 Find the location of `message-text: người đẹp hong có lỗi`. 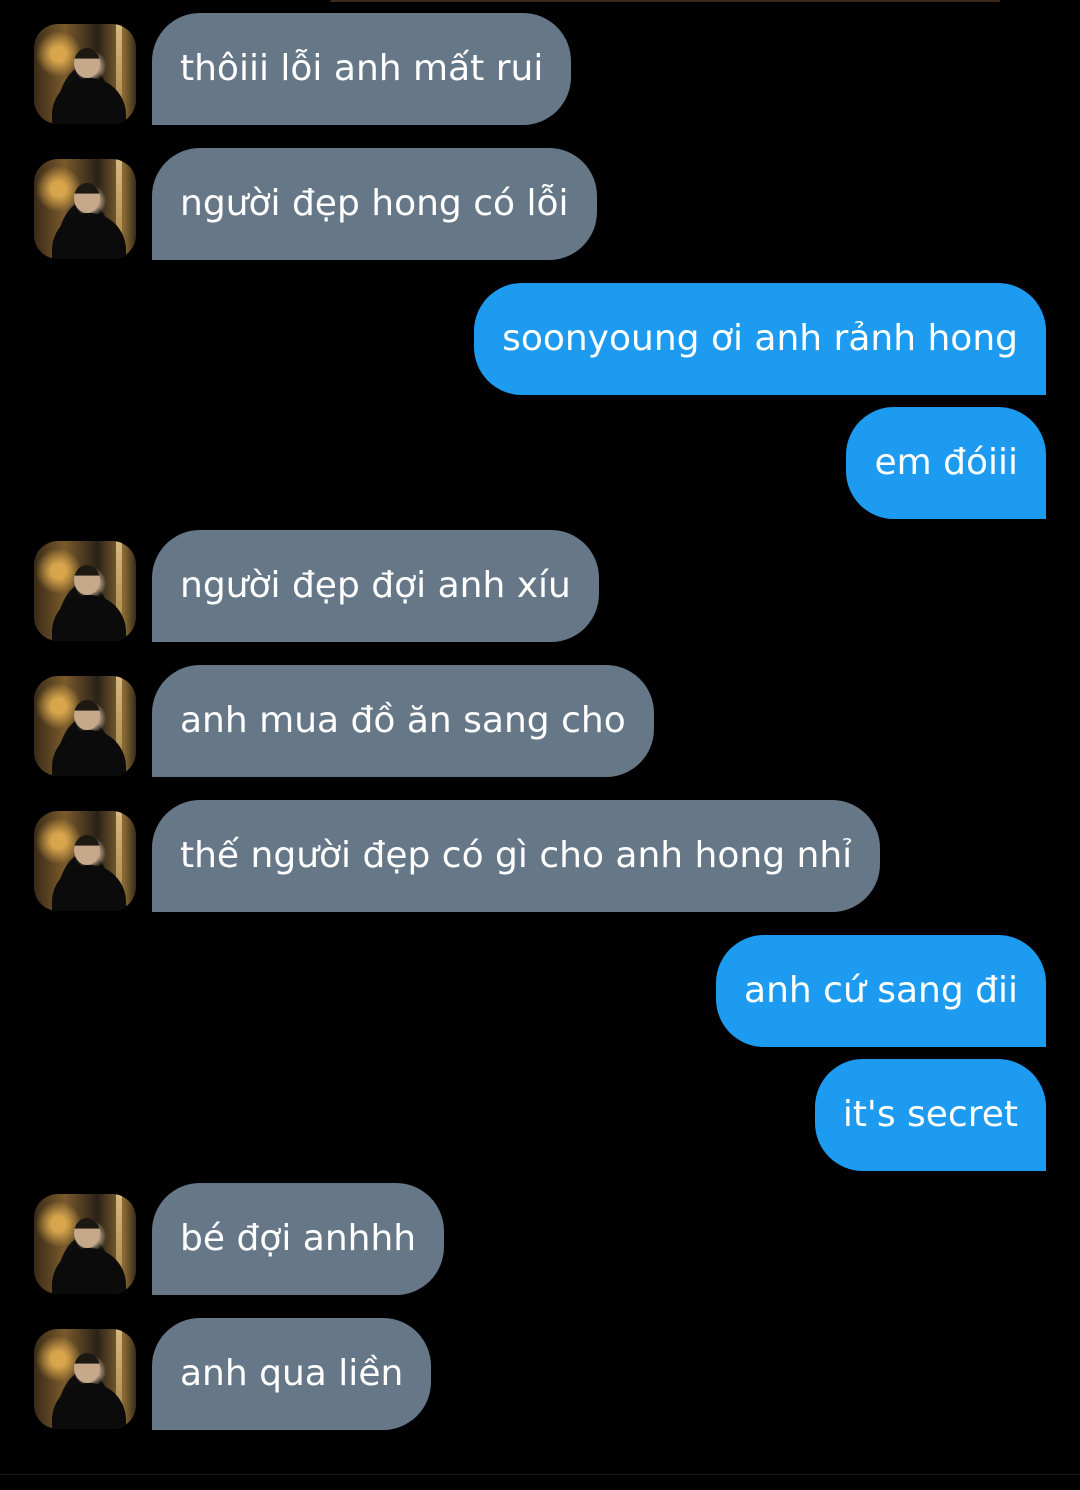

message-text: người đẹp hong có lỗi is located at coordinates (374, 203).